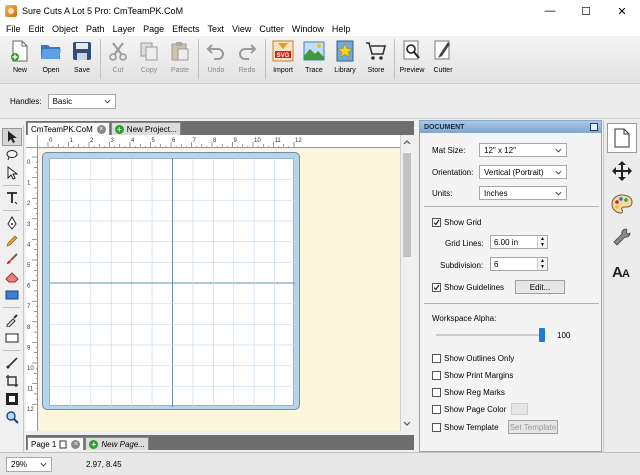  Describe the element at coordinates (523, 150) in the screenshot. I see `mat-size-select: 12" x 12"` at that location.